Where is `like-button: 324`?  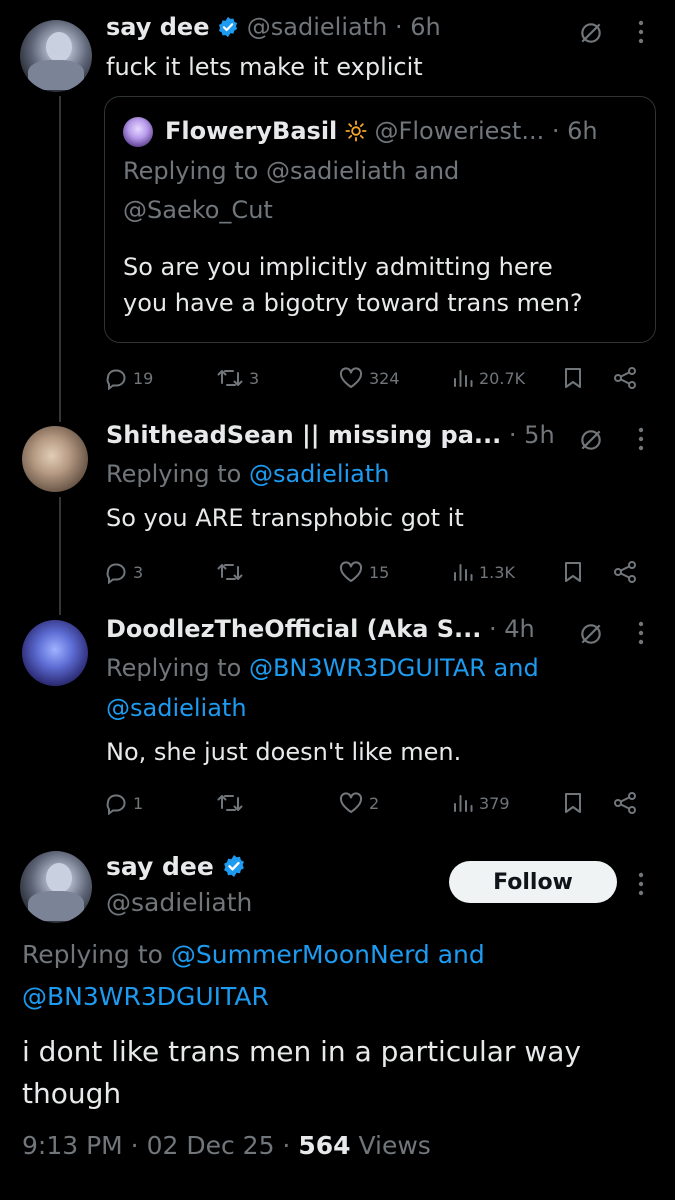 like-button: 324 is located at coordinates (369, 378).